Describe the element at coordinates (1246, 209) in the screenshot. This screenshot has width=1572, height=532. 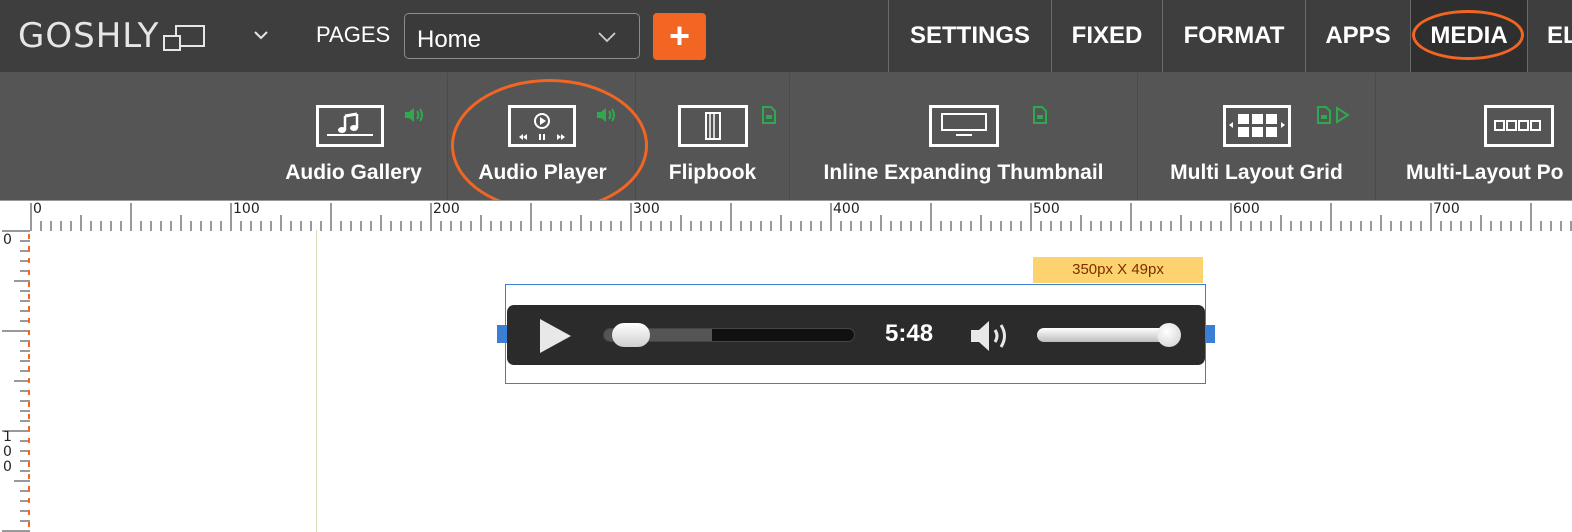
I see `ruler-label: 600` at that location.